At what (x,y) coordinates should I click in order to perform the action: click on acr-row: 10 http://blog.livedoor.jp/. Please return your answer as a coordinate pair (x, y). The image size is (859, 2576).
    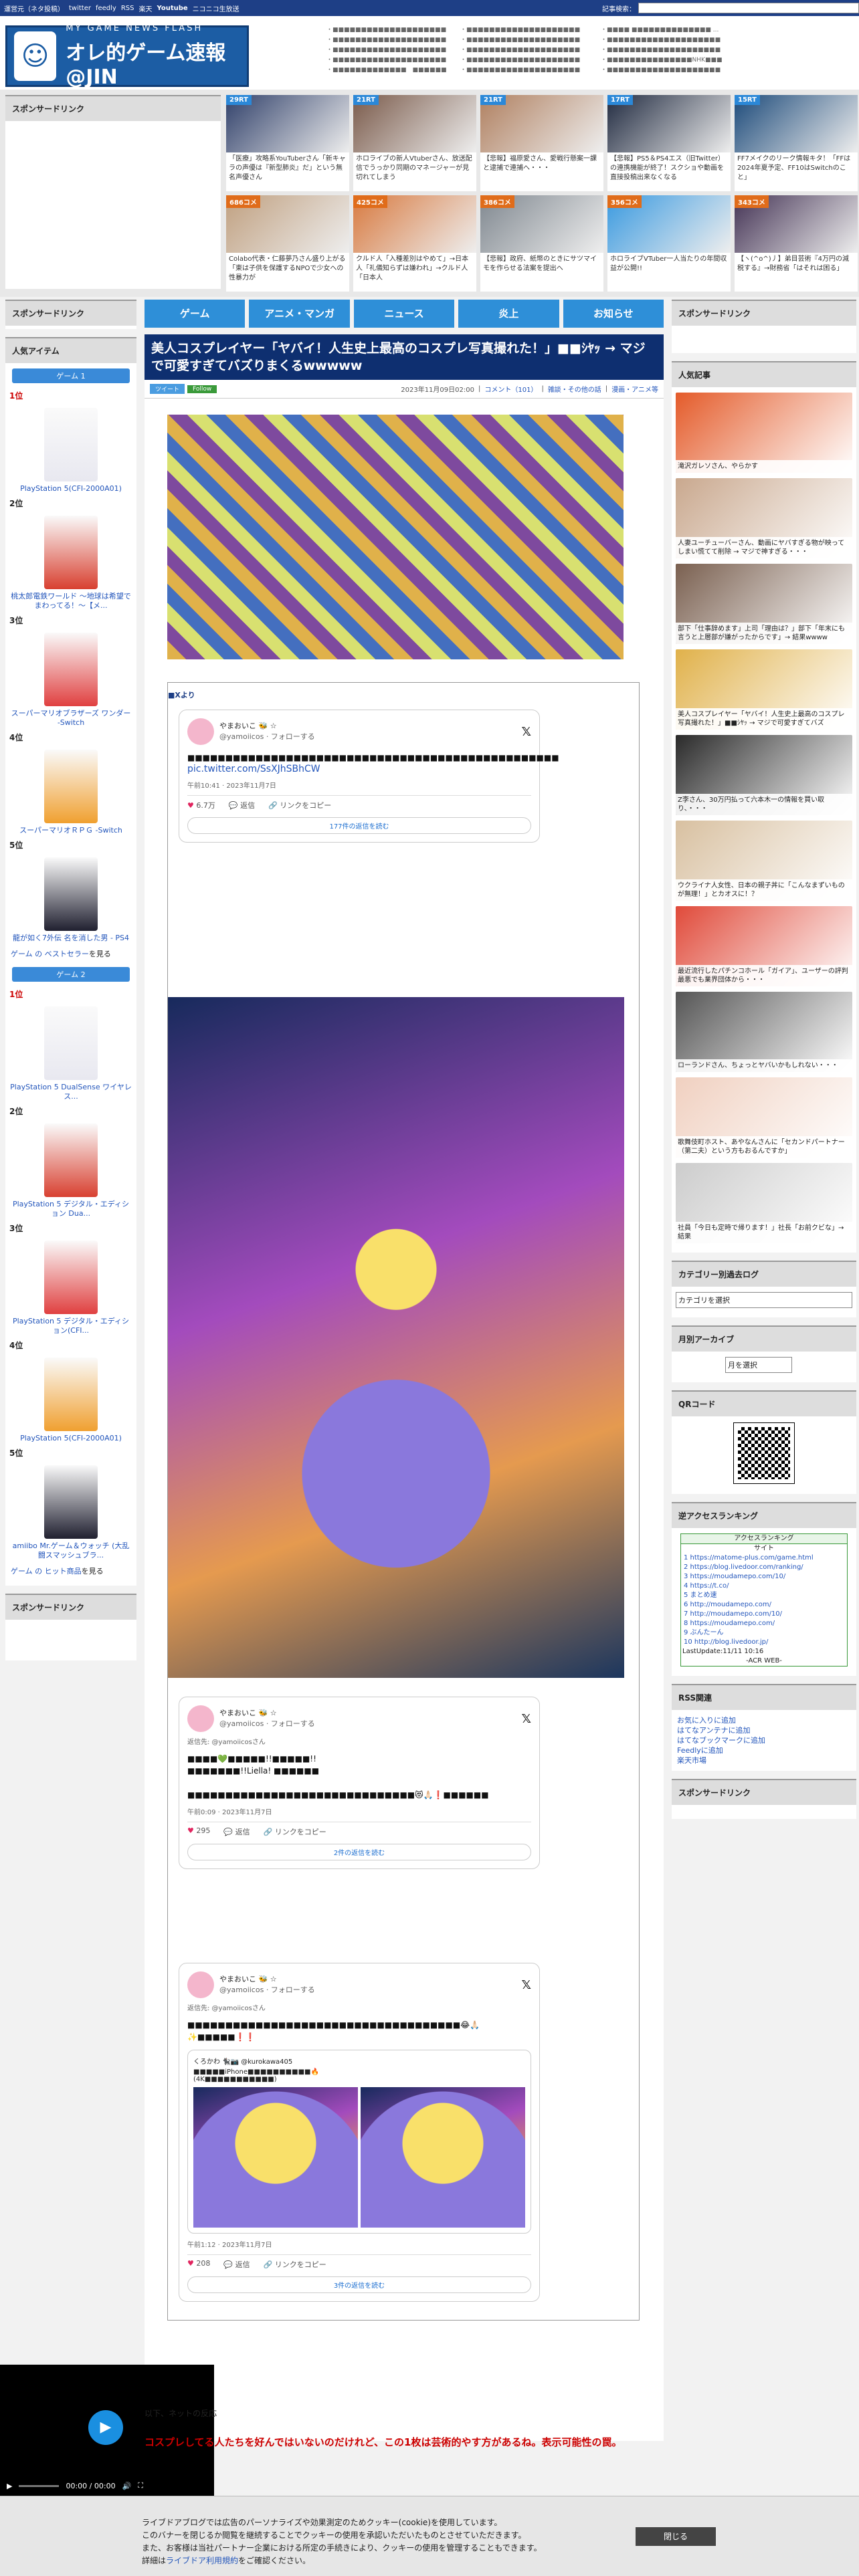
    Looking at the image, I should click on (764, 1643).